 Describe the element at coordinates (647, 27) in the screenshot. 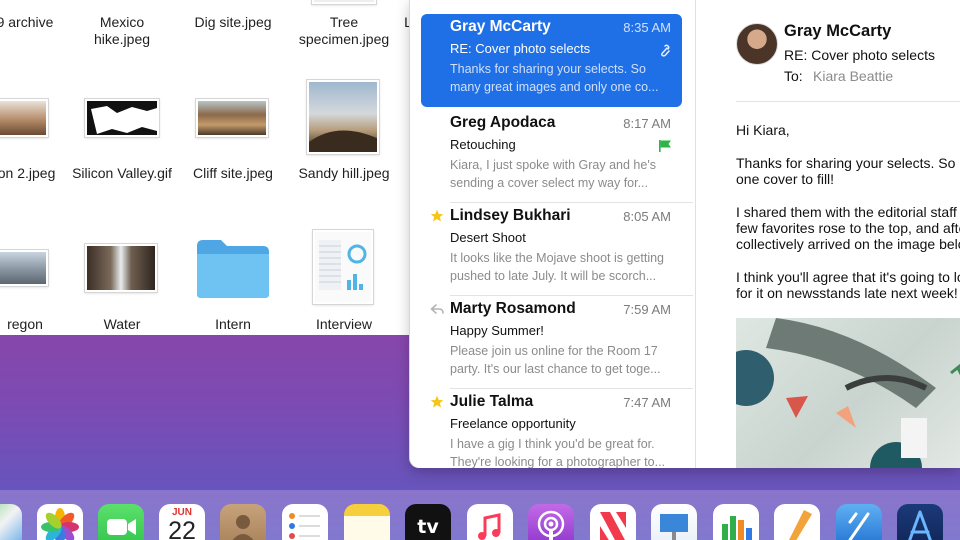

I see `message-time: 8:35 AM` at that location.